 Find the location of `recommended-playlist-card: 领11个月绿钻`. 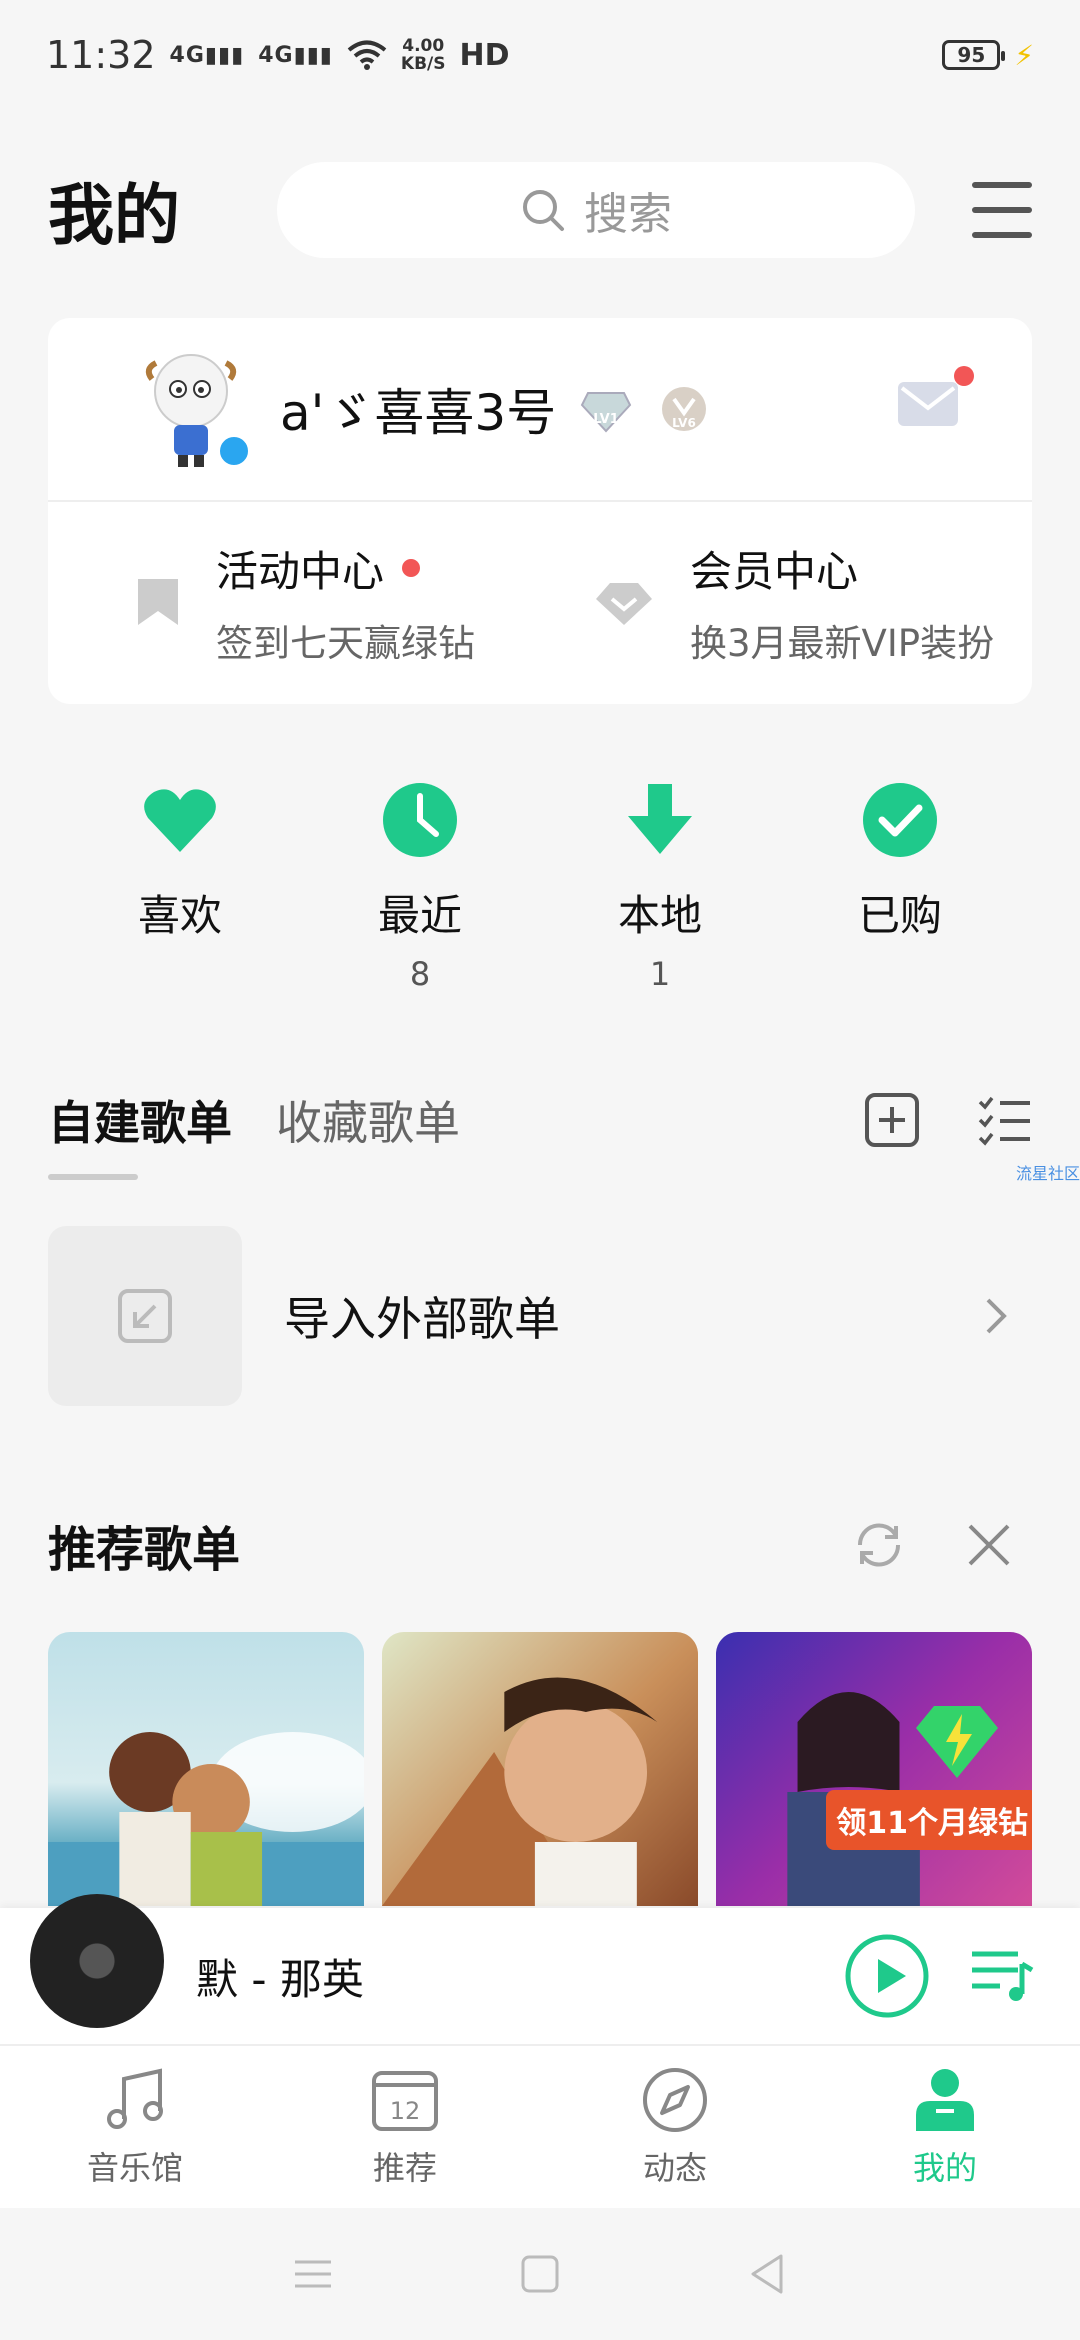

recommended-playlist-card: 领11个月绿钻 is located at coordinates (874, 1769).